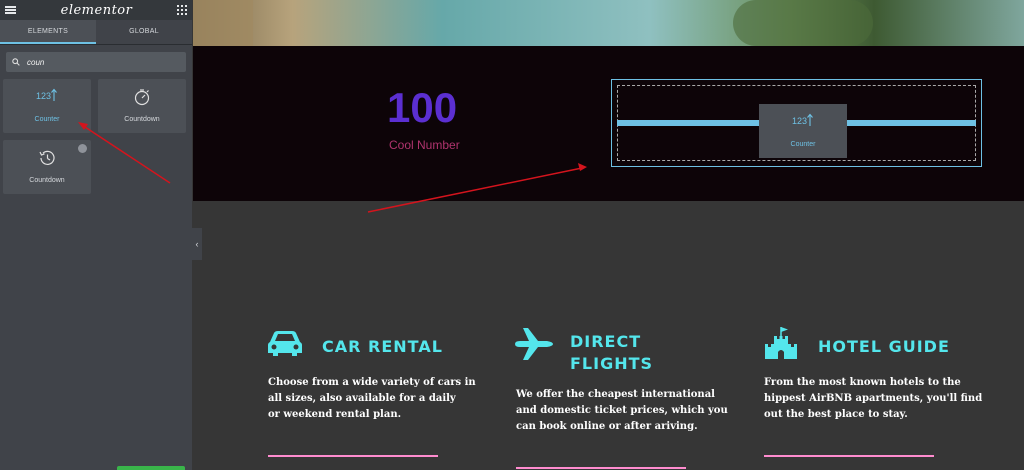 This screenshot has height=470, width=1024. I want to click on panel-tabs: ELEMENTS GLOBAL, so click(96, 32).